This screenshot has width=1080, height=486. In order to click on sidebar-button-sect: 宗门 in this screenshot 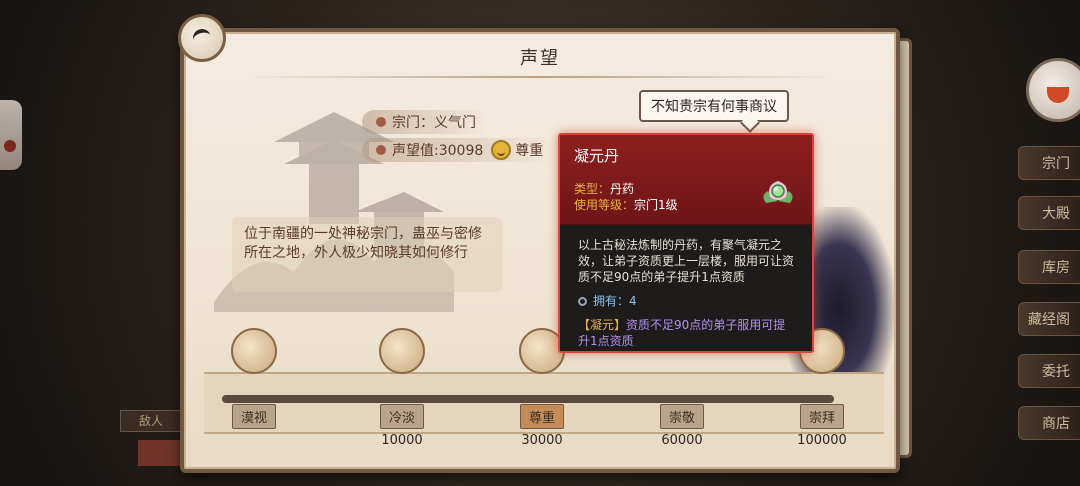, I will do `click(1049, 163)`.